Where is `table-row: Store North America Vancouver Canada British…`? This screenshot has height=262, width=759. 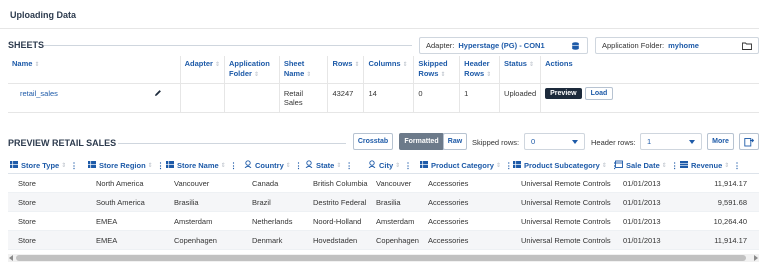 table-row: Store North America Vancouver Canada British… is located at coordinates (383, 183).